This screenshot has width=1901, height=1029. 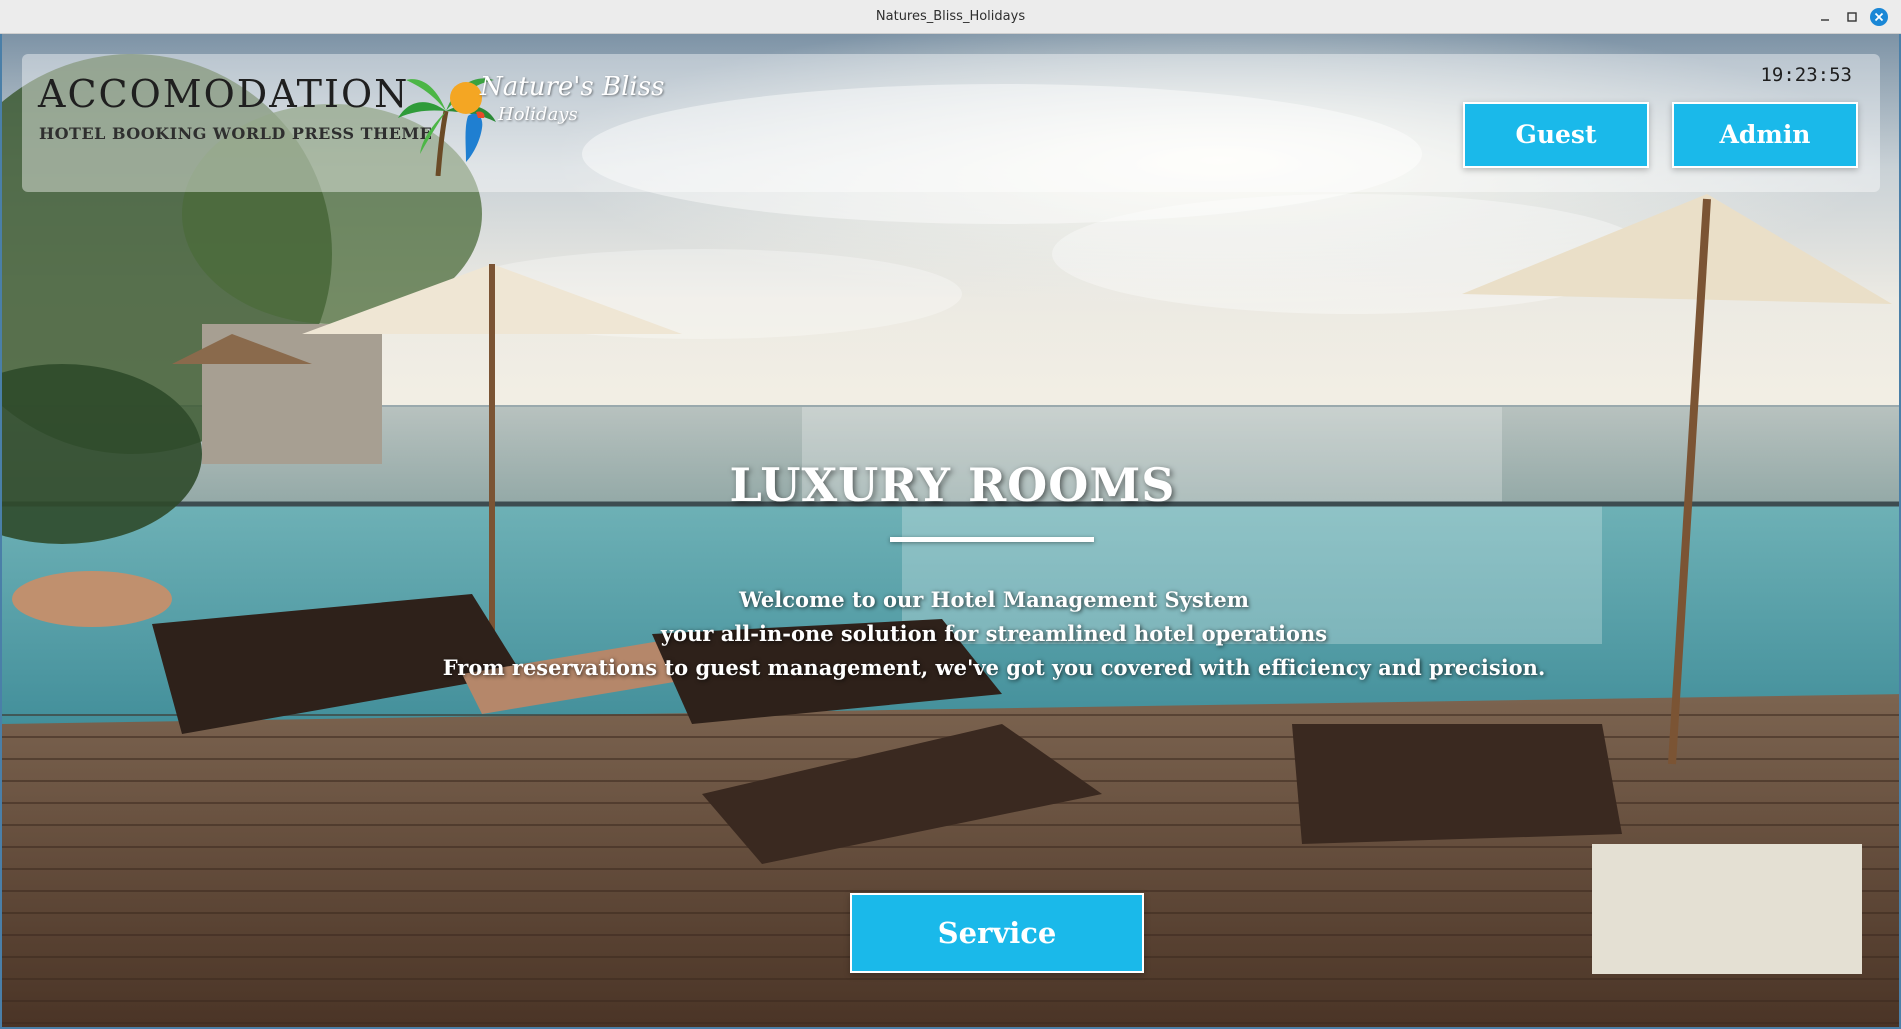 I want to click on logo-text-holidays: Holidays, so click(x=538, y=114).